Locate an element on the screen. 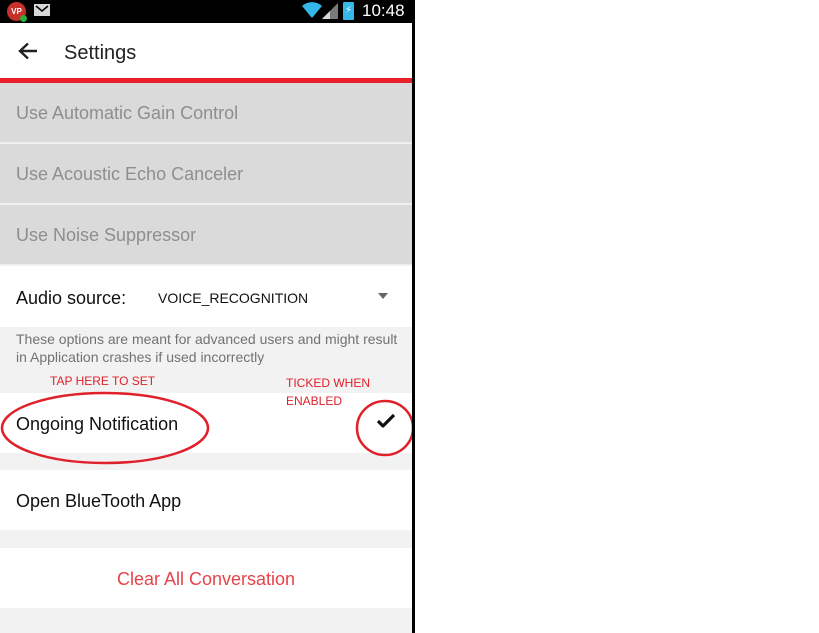 The width and height of the screenshot is (819, 633). annotation-circles is located at coordinates (206, 428).